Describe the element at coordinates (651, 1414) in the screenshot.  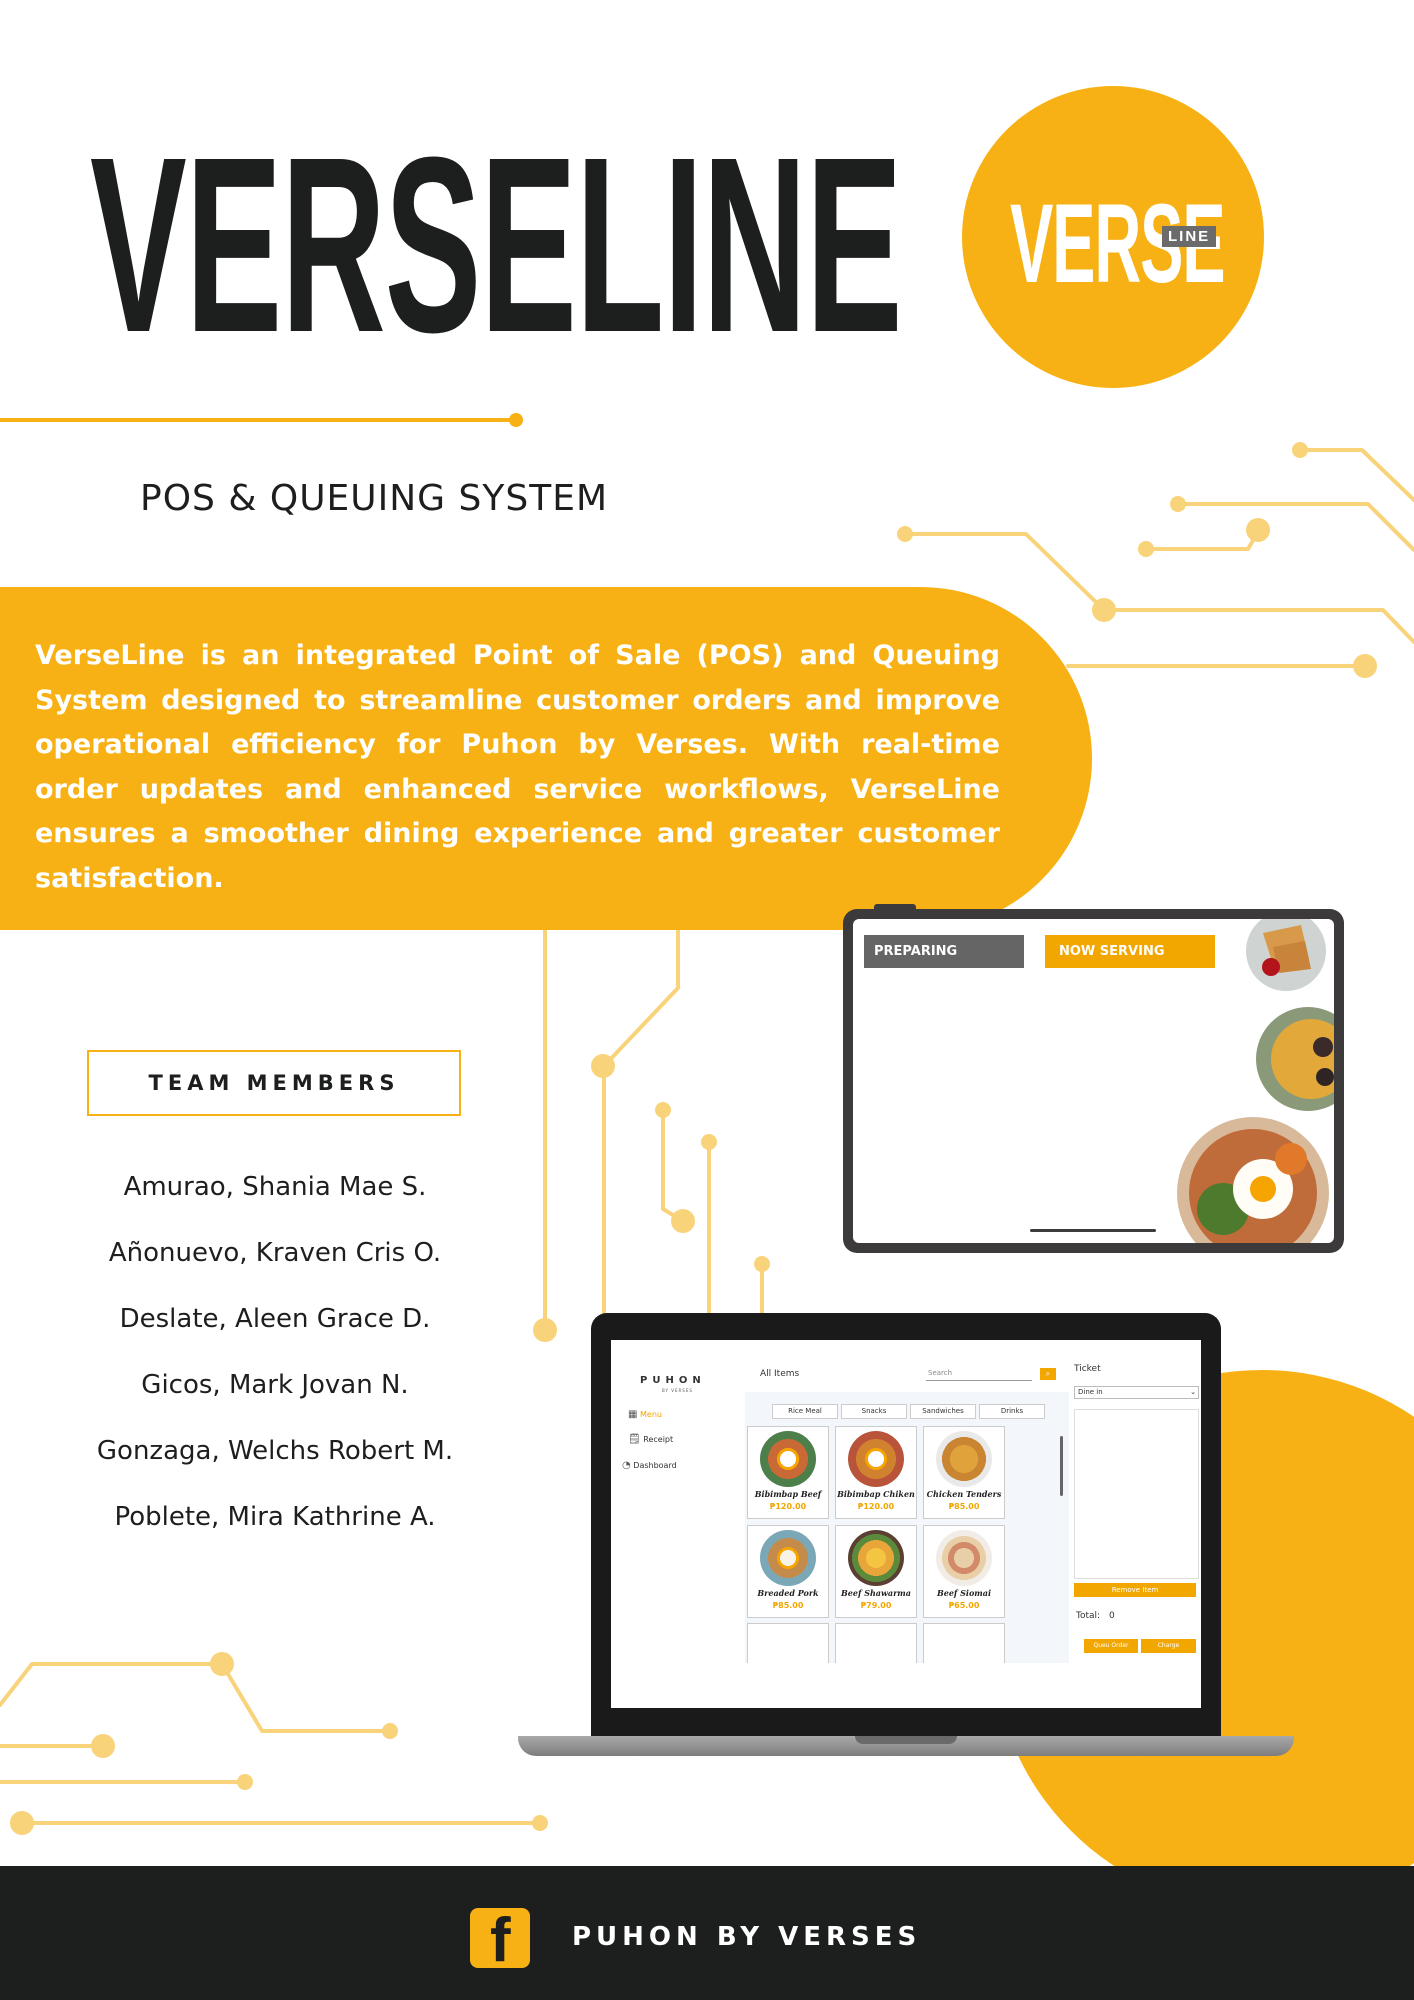
I see `sidebar-item-label: Menu` at that location.